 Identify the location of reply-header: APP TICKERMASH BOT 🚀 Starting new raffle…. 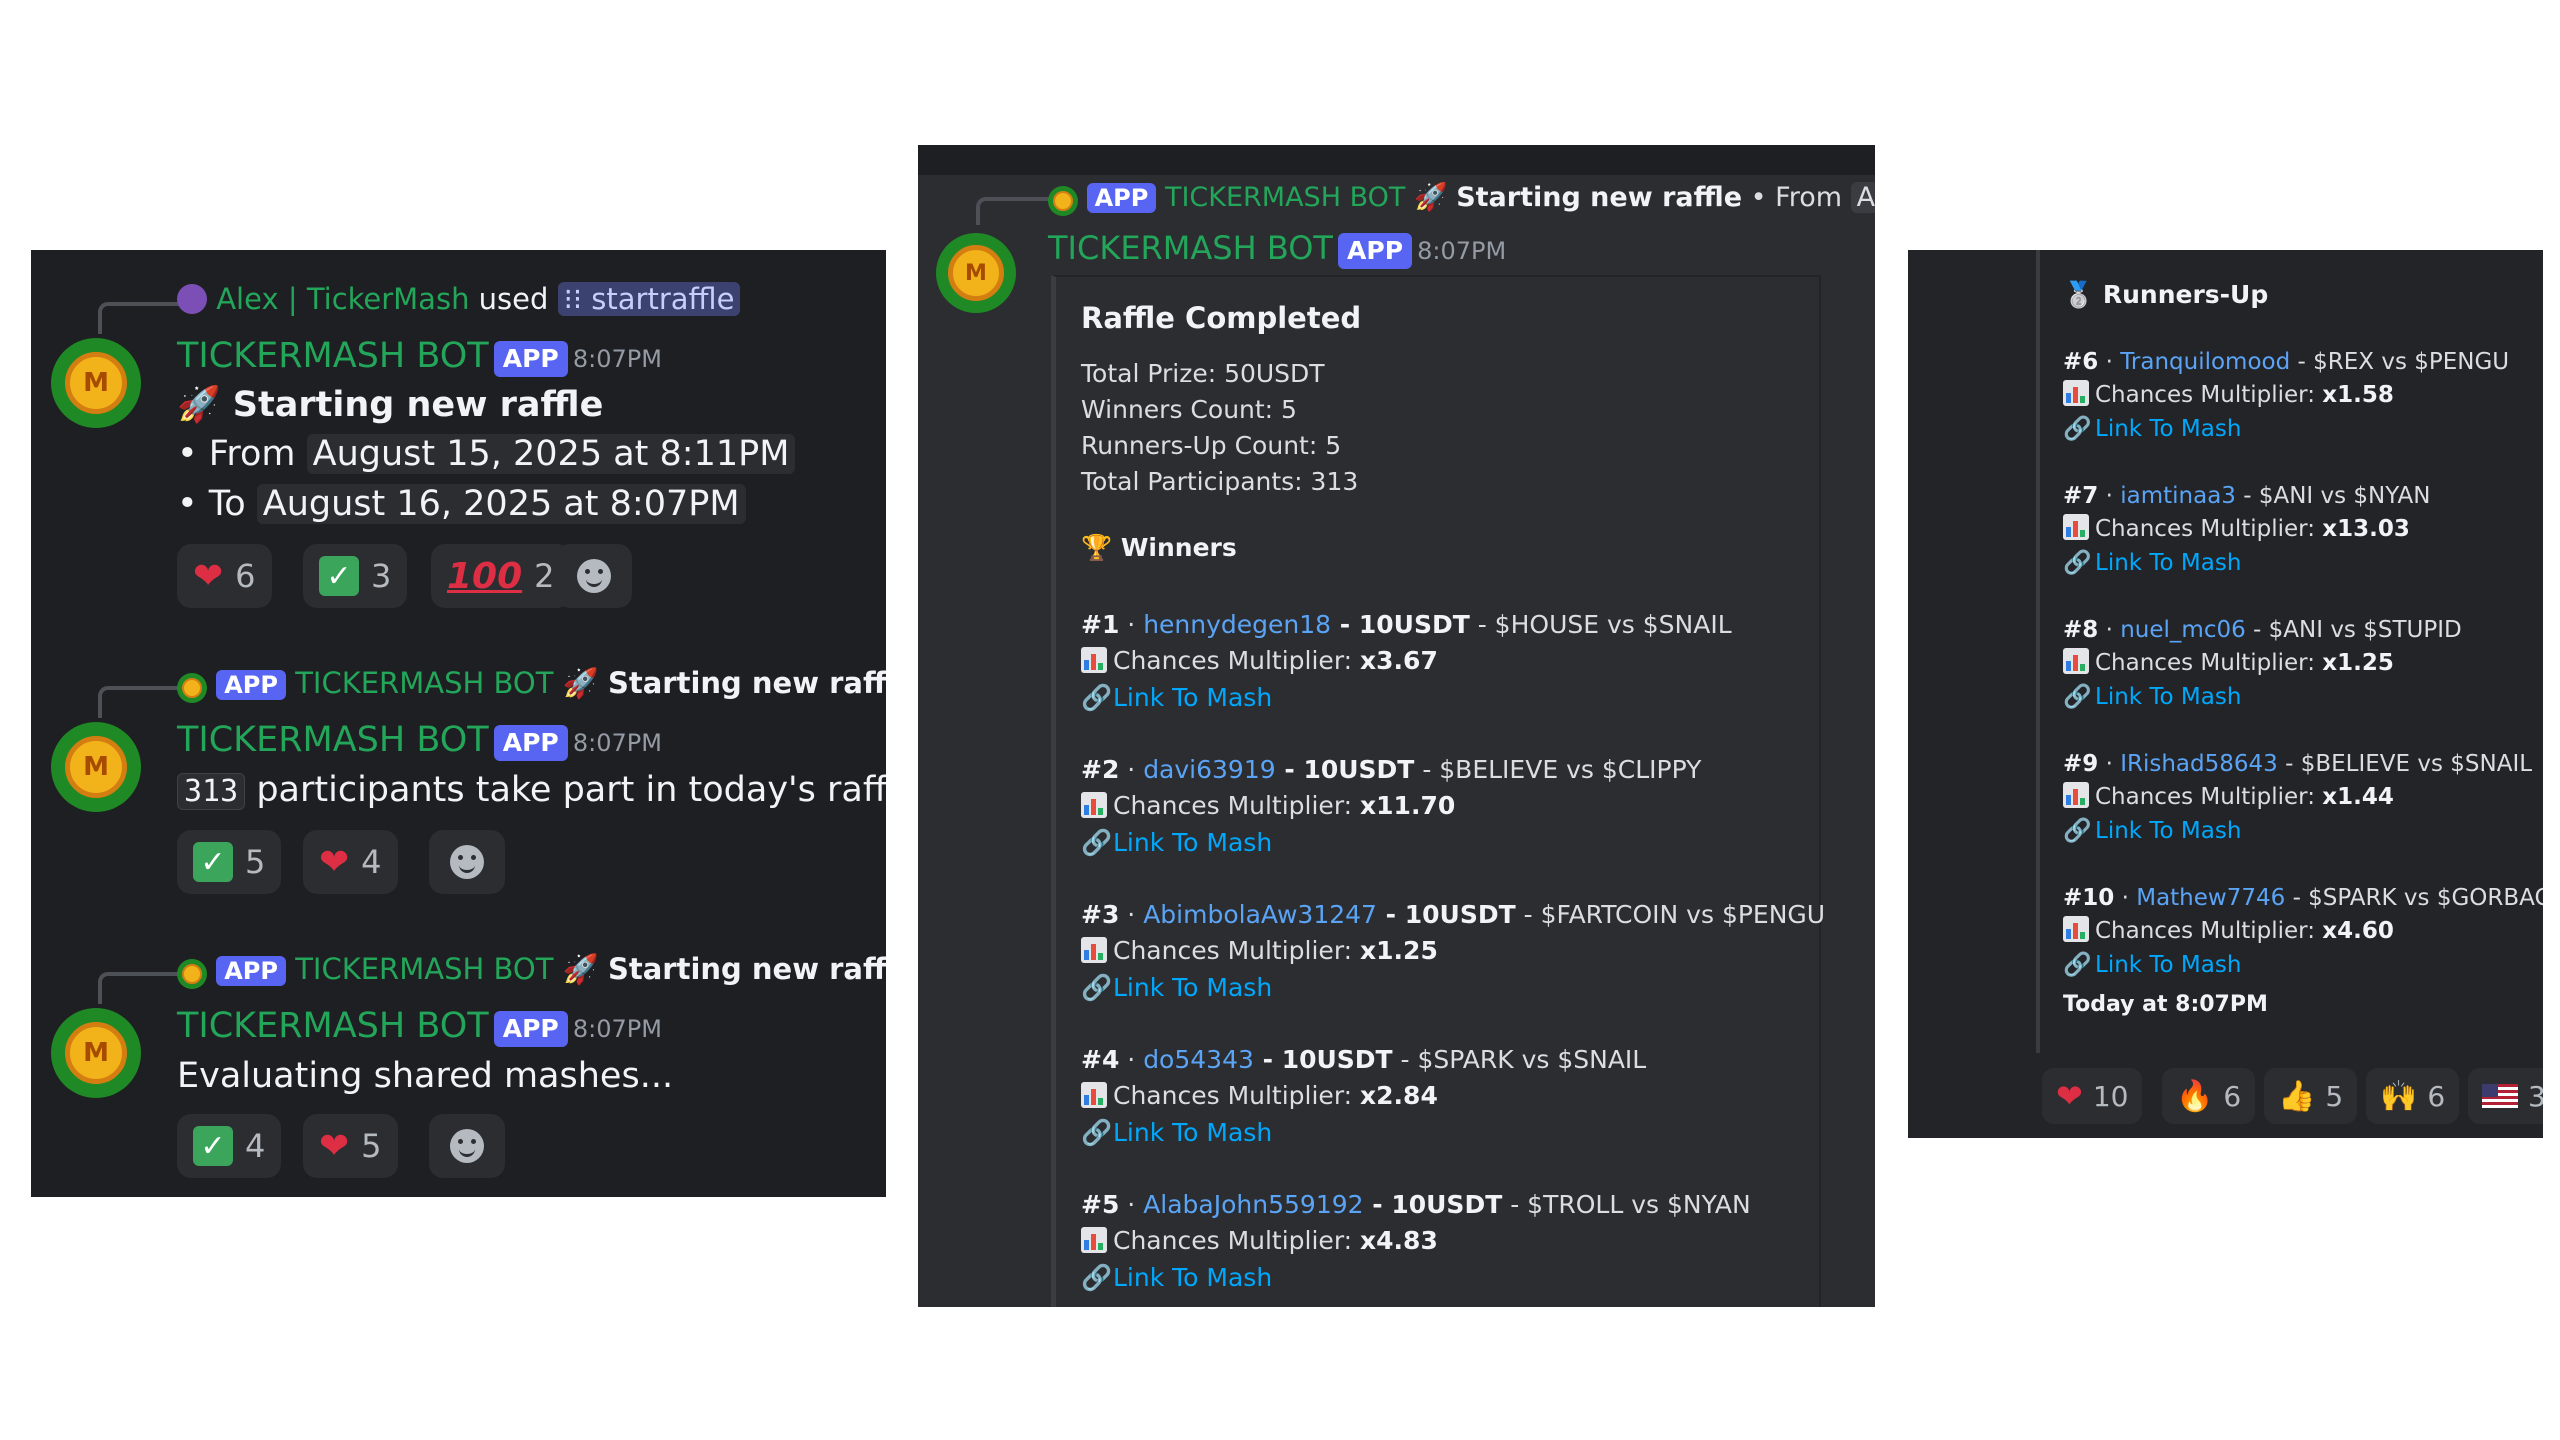
(1461, 198).